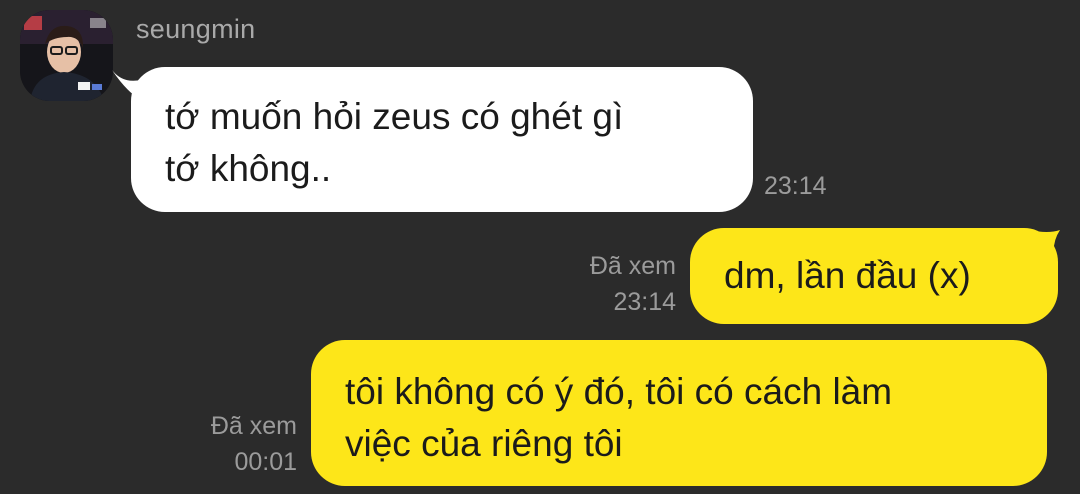 The height and width of the screenshot is (494, 1080). Describe the element at coordinates (874, 276) in the screenshot. I see `outgoing-message-bubble: dm, lần đầu (x)` at that location.